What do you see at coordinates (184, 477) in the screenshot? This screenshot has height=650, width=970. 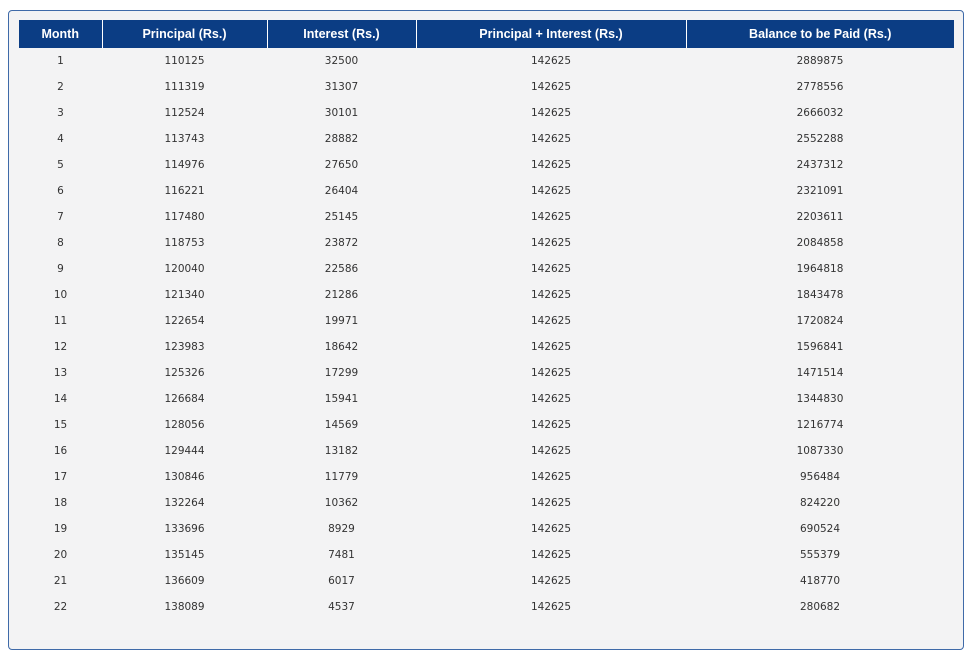 I see `principal-cell: 130846` at bounding box center [184, 477].